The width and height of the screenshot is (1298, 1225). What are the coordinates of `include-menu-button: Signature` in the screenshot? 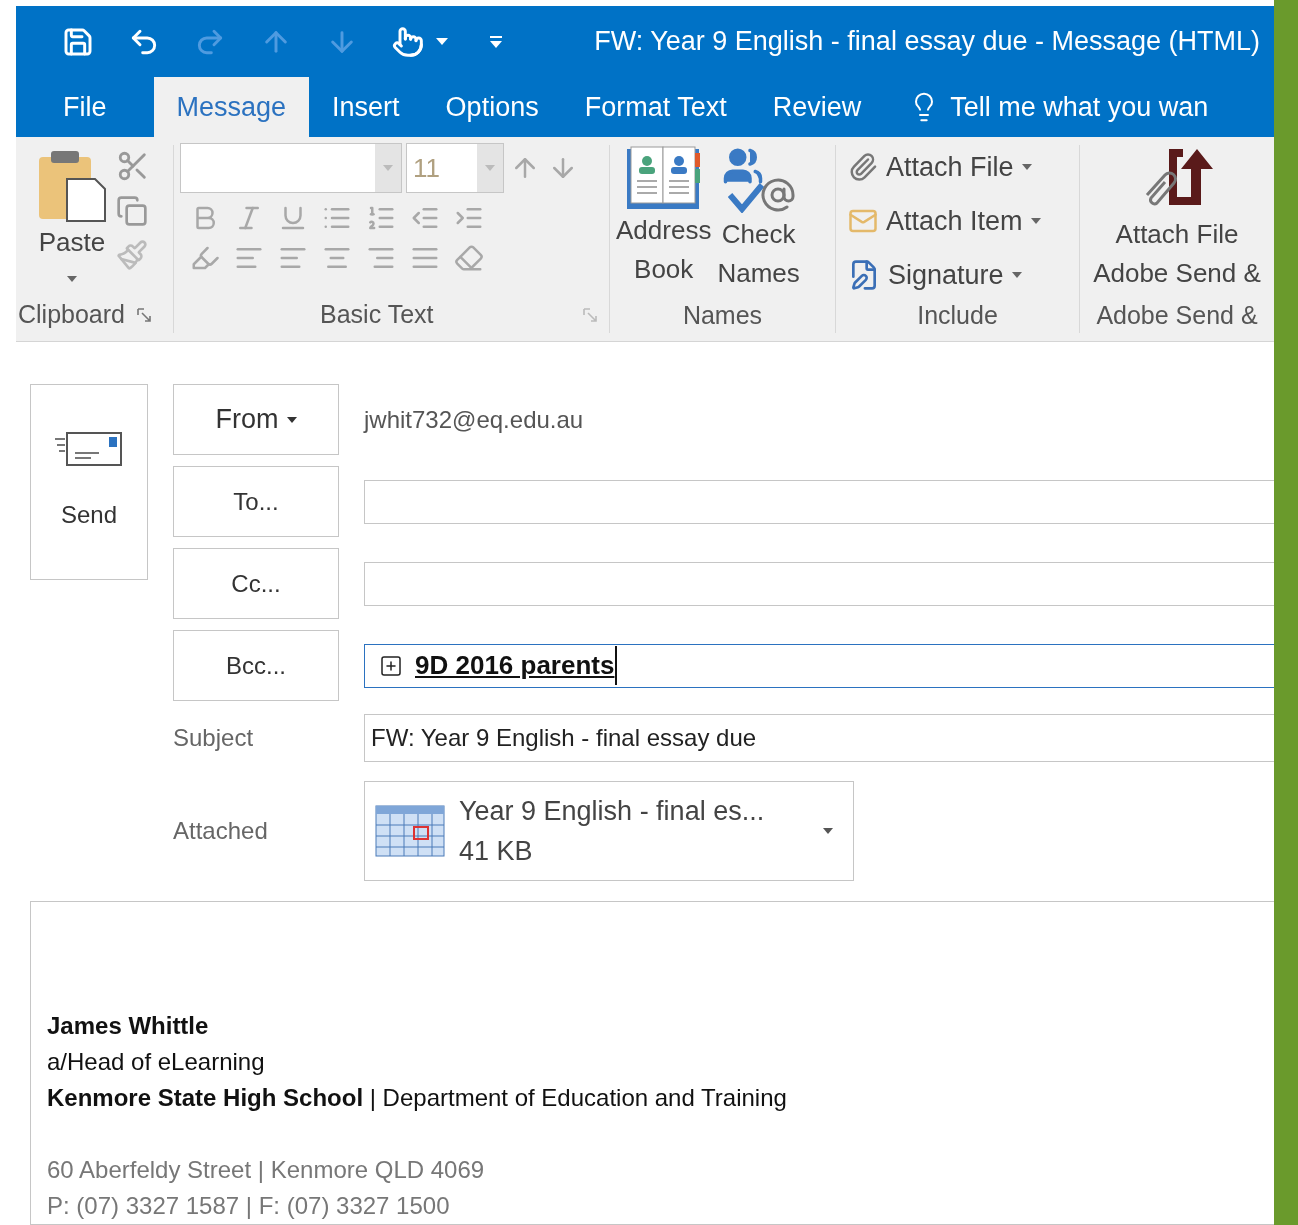 It's located at (963, 275).